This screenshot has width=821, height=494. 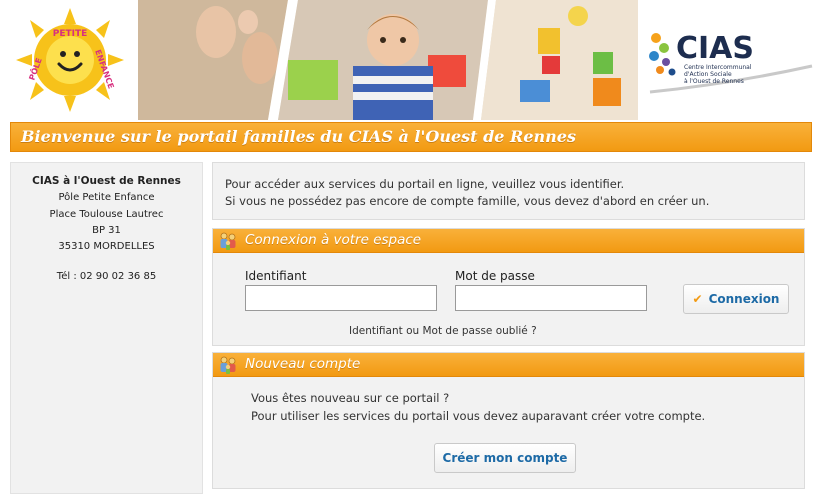 I want to click on address-line: 35310 MORDELLES, so click(x=106, y=246).